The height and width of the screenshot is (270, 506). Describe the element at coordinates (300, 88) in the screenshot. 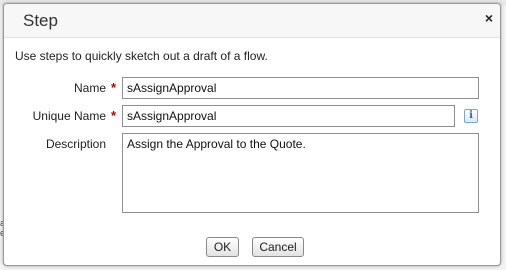

I see `name-input` at that location.